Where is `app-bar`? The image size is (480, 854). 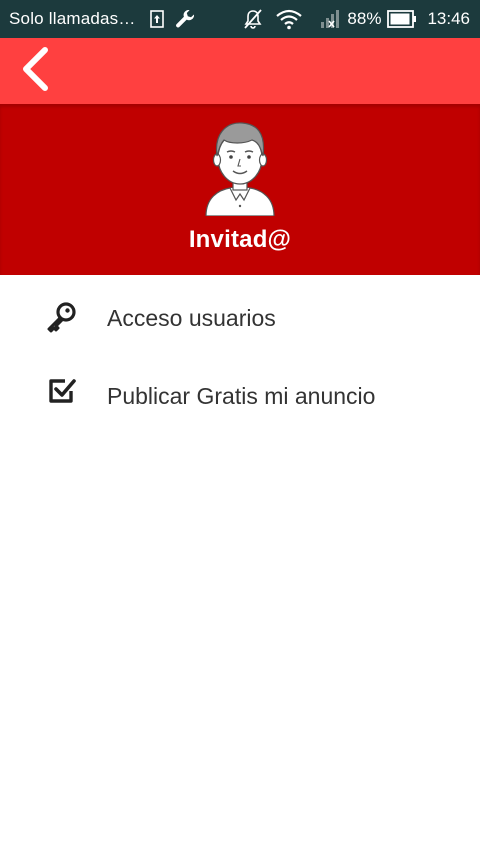
app-bar is located at coordinates (240, 71).